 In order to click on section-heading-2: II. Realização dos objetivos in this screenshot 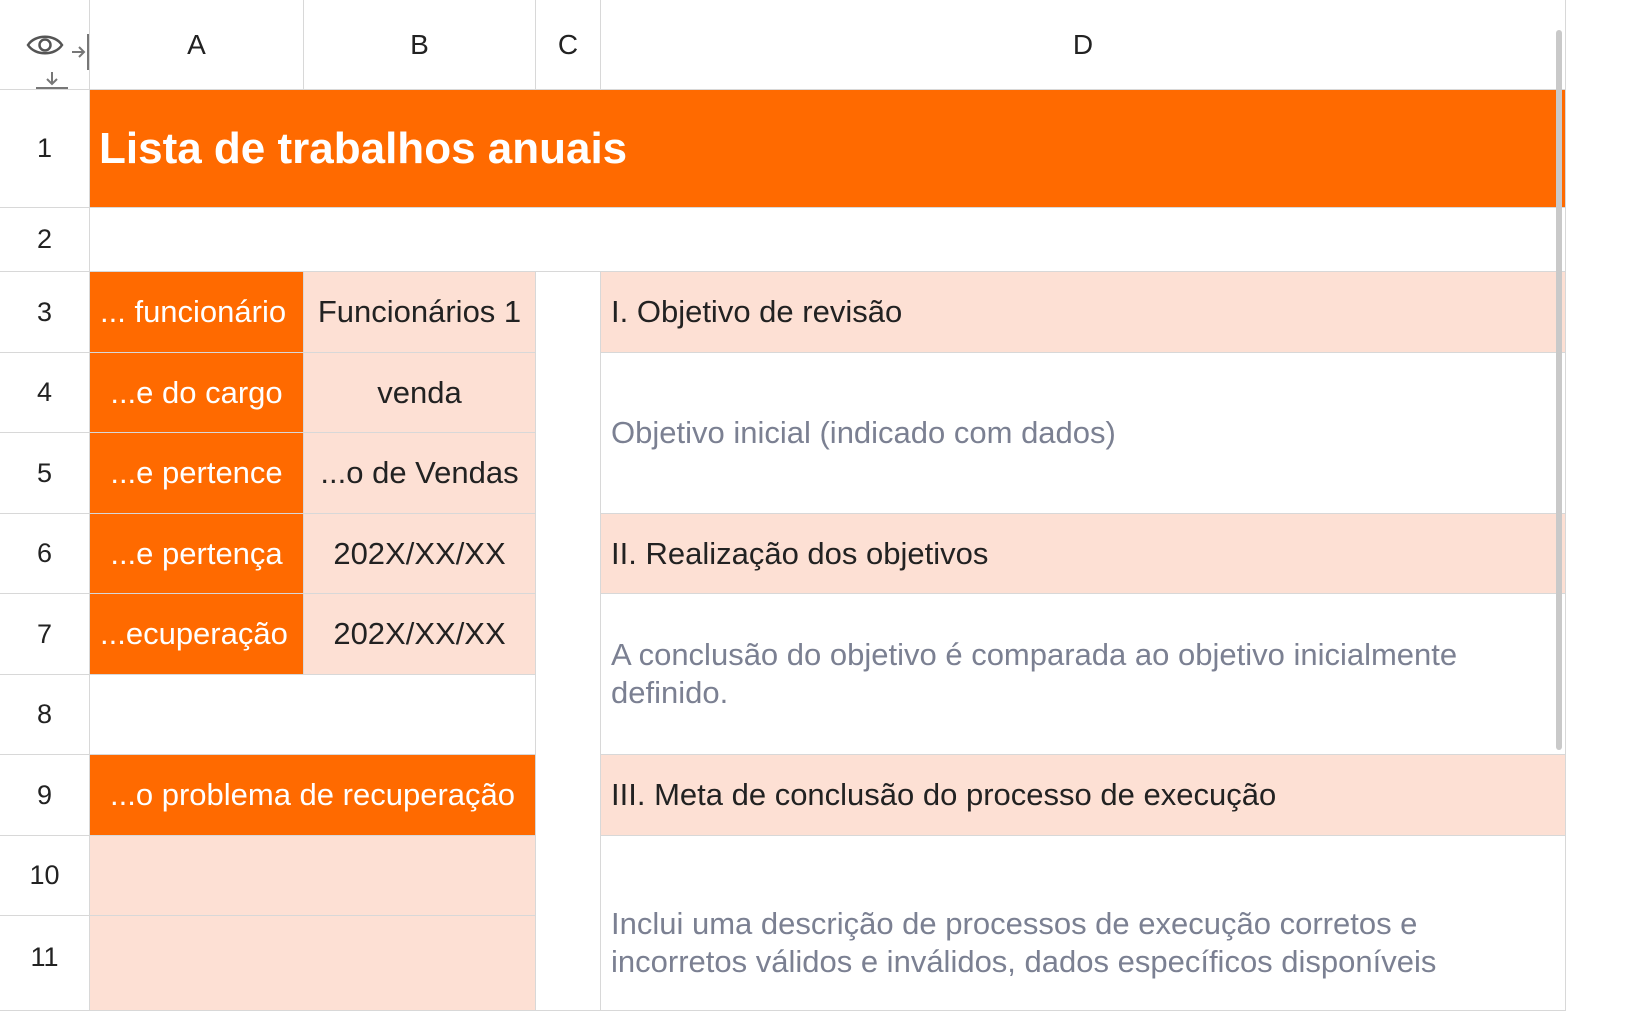, I will do `click(1083, 554)`.